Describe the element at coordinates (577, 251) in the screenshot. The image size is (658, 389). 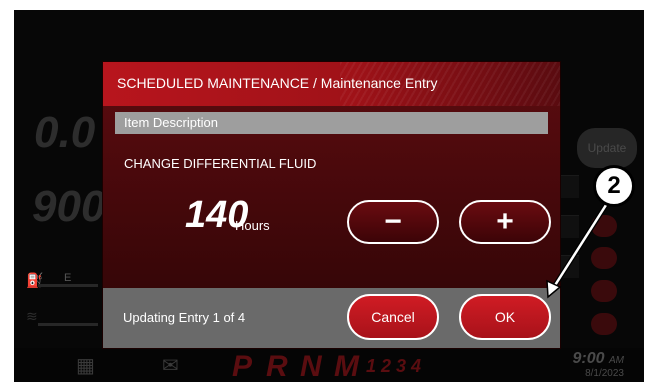
I see `callout-arrow` at that location.